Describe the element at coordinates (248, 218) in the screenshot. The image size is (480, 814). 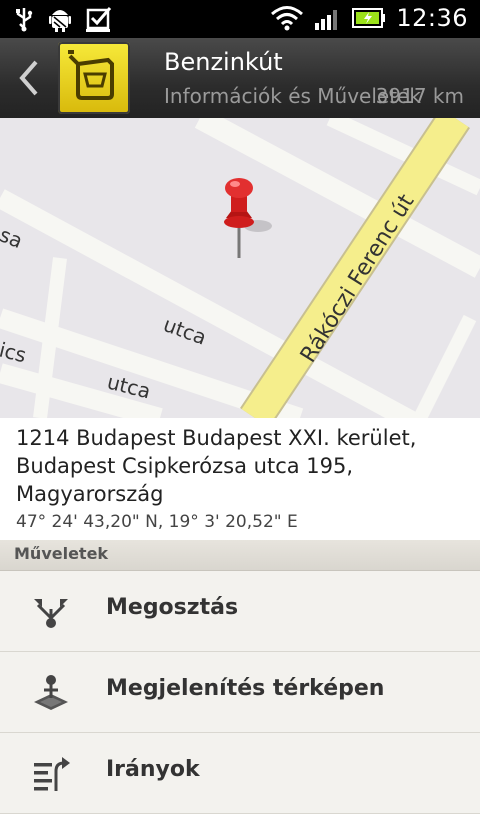
I see `map-pin-icon` at that location.